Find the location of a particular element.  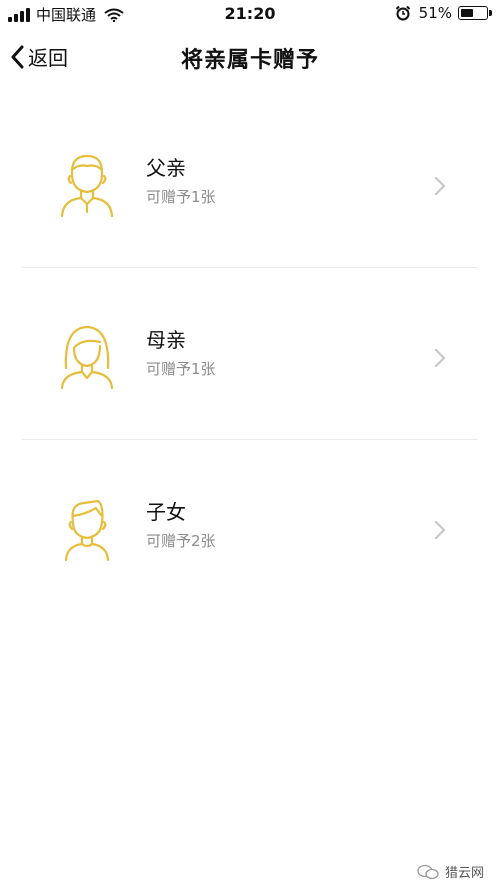

father-avatar-icon is located at coordinates (87, 186).